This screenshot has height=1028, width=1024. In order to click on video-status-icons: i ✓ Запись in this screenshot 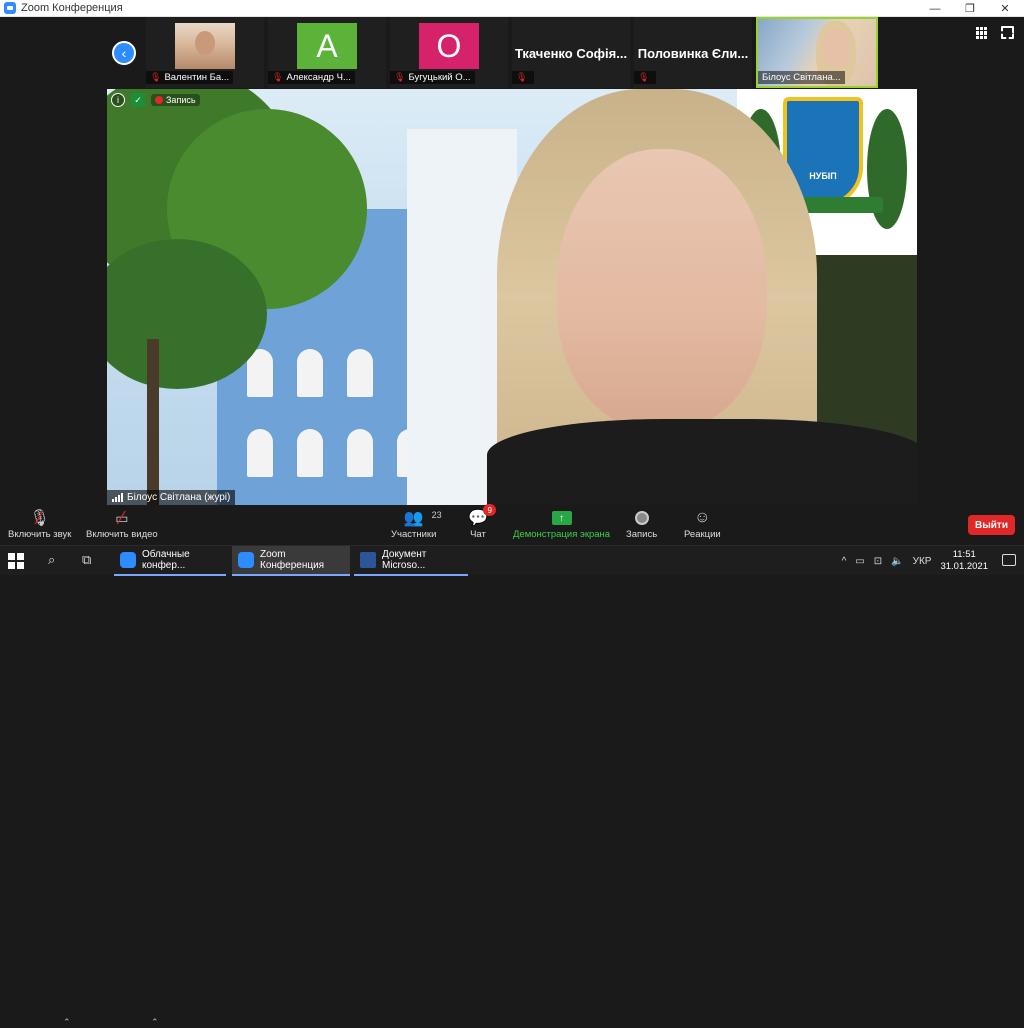, I will do `click(155, 100)`.